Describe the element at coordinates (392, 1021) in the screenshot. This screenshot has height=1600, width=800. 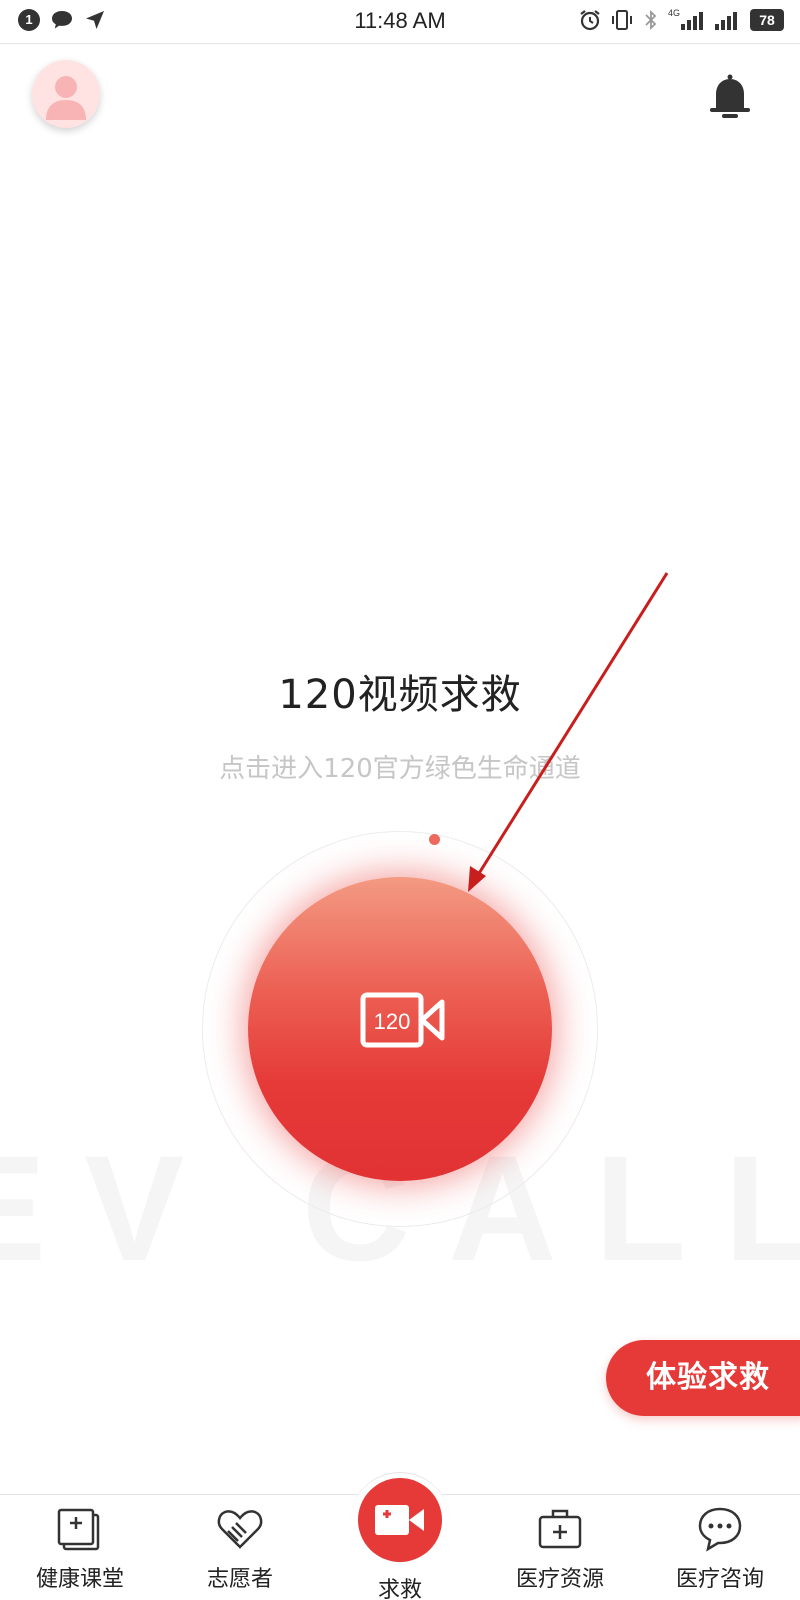
I see `sos-icon-text: 120` at that location.